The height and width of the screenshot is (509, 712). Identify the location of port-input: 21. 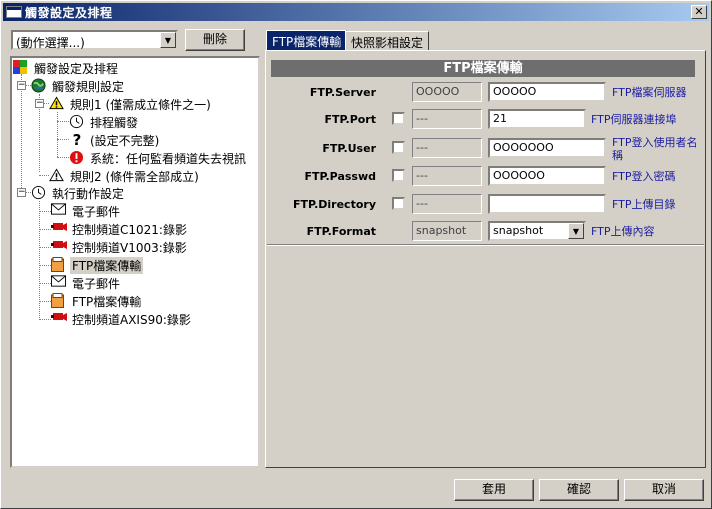
(537, 119).